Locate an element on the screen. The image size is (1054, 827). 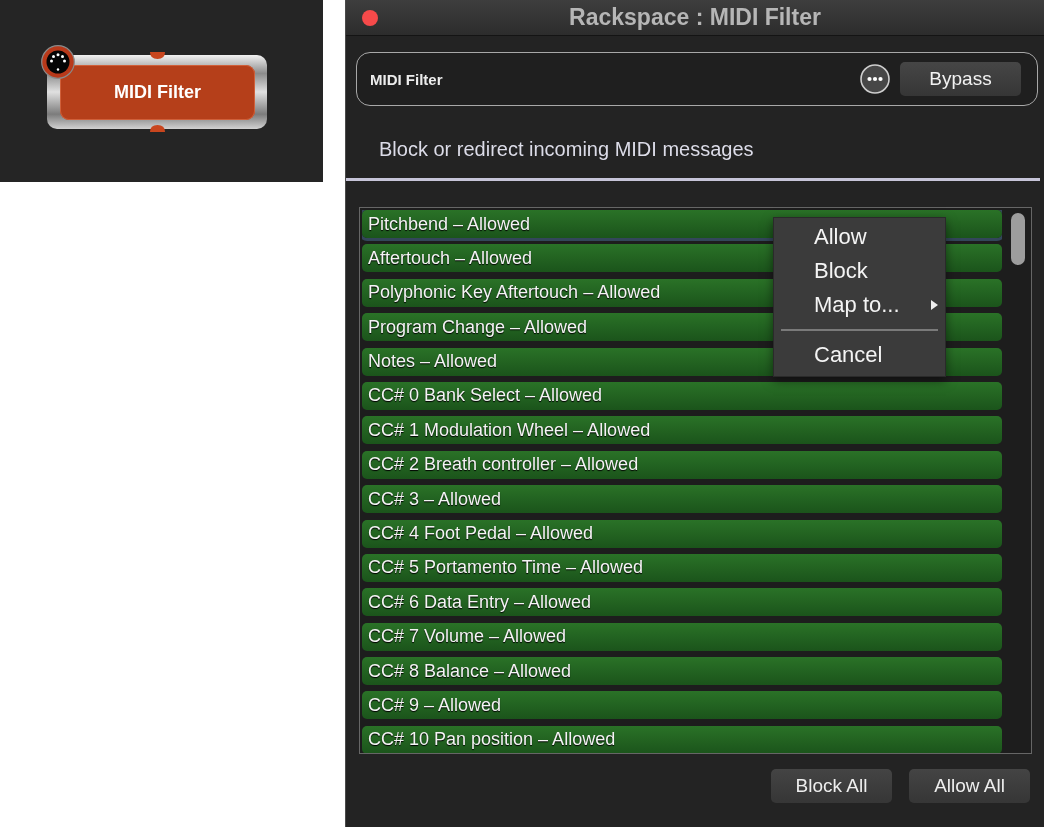
scrollbar-thumb is located at coordinates (1018, 239).